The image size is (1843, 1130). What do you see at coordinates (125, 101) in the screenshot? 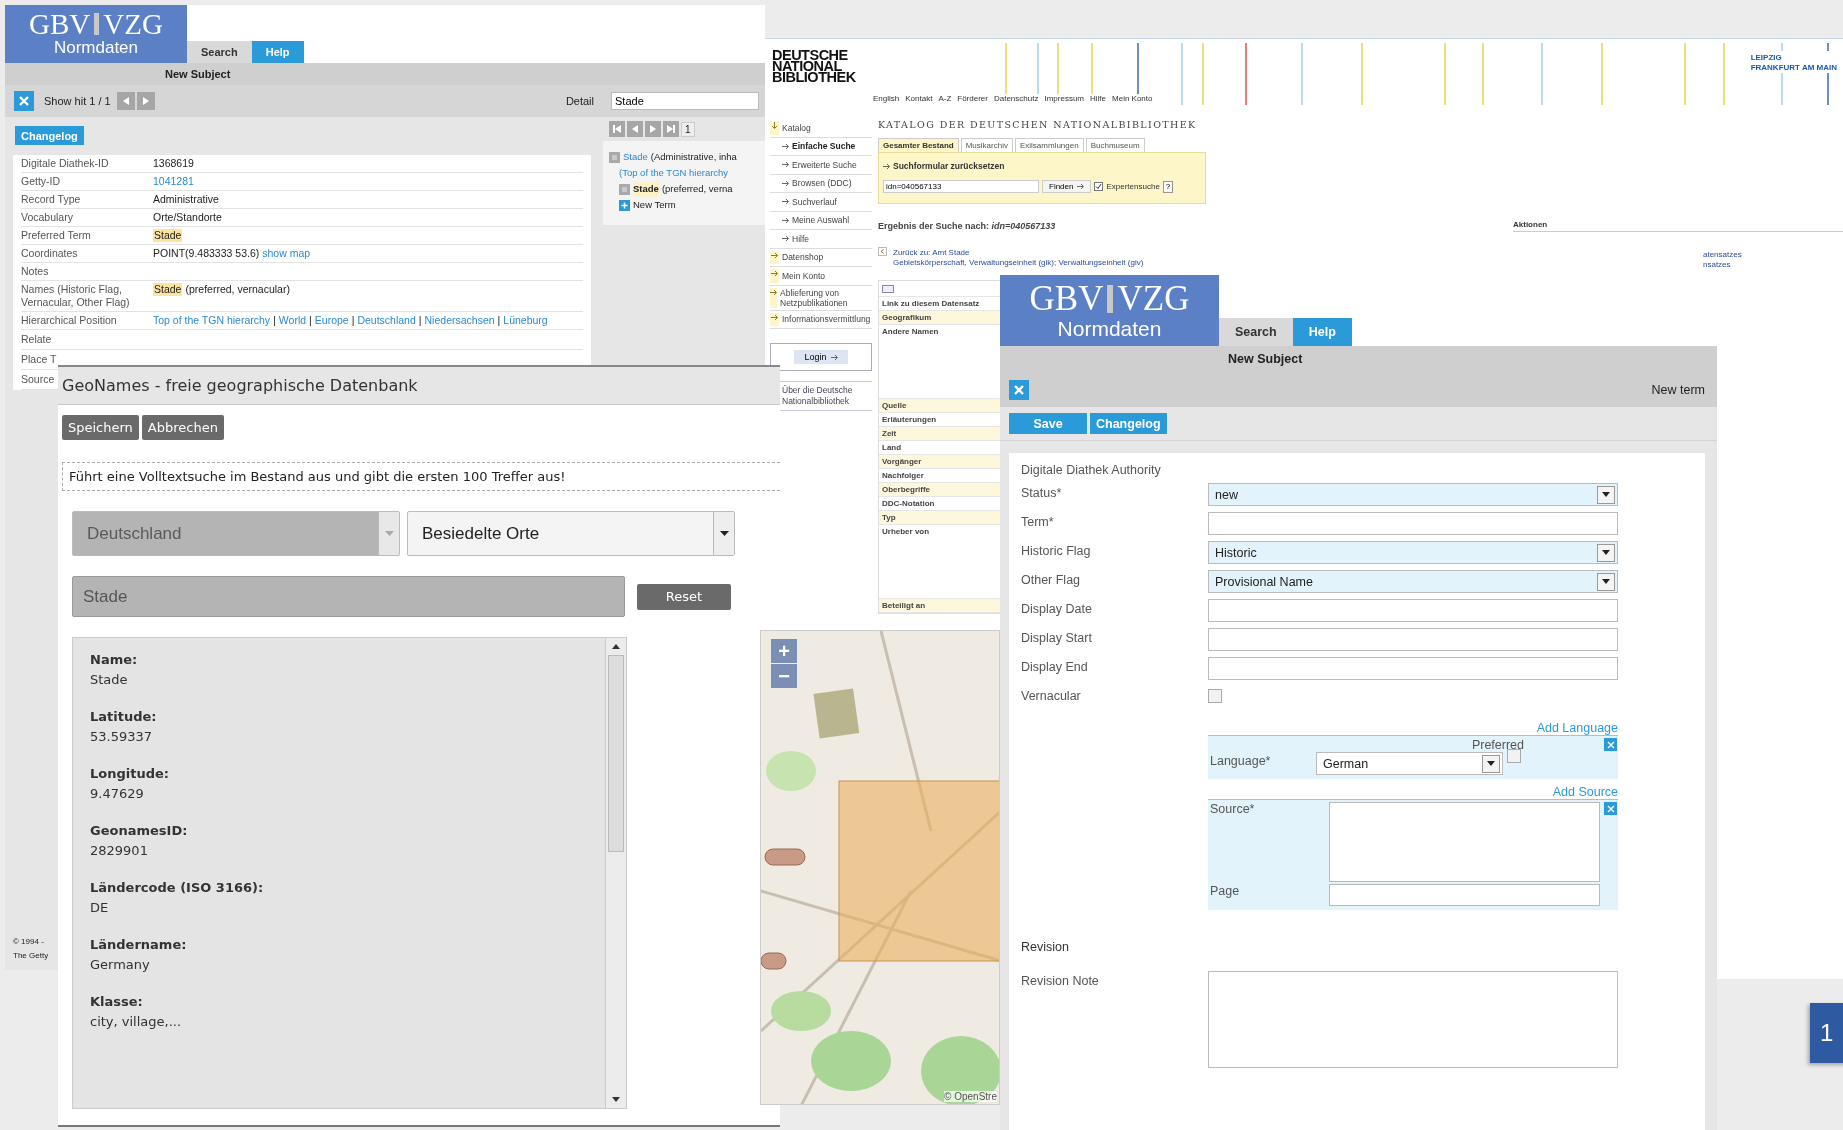
I see `previous-button` at bounding box center [125, 101].